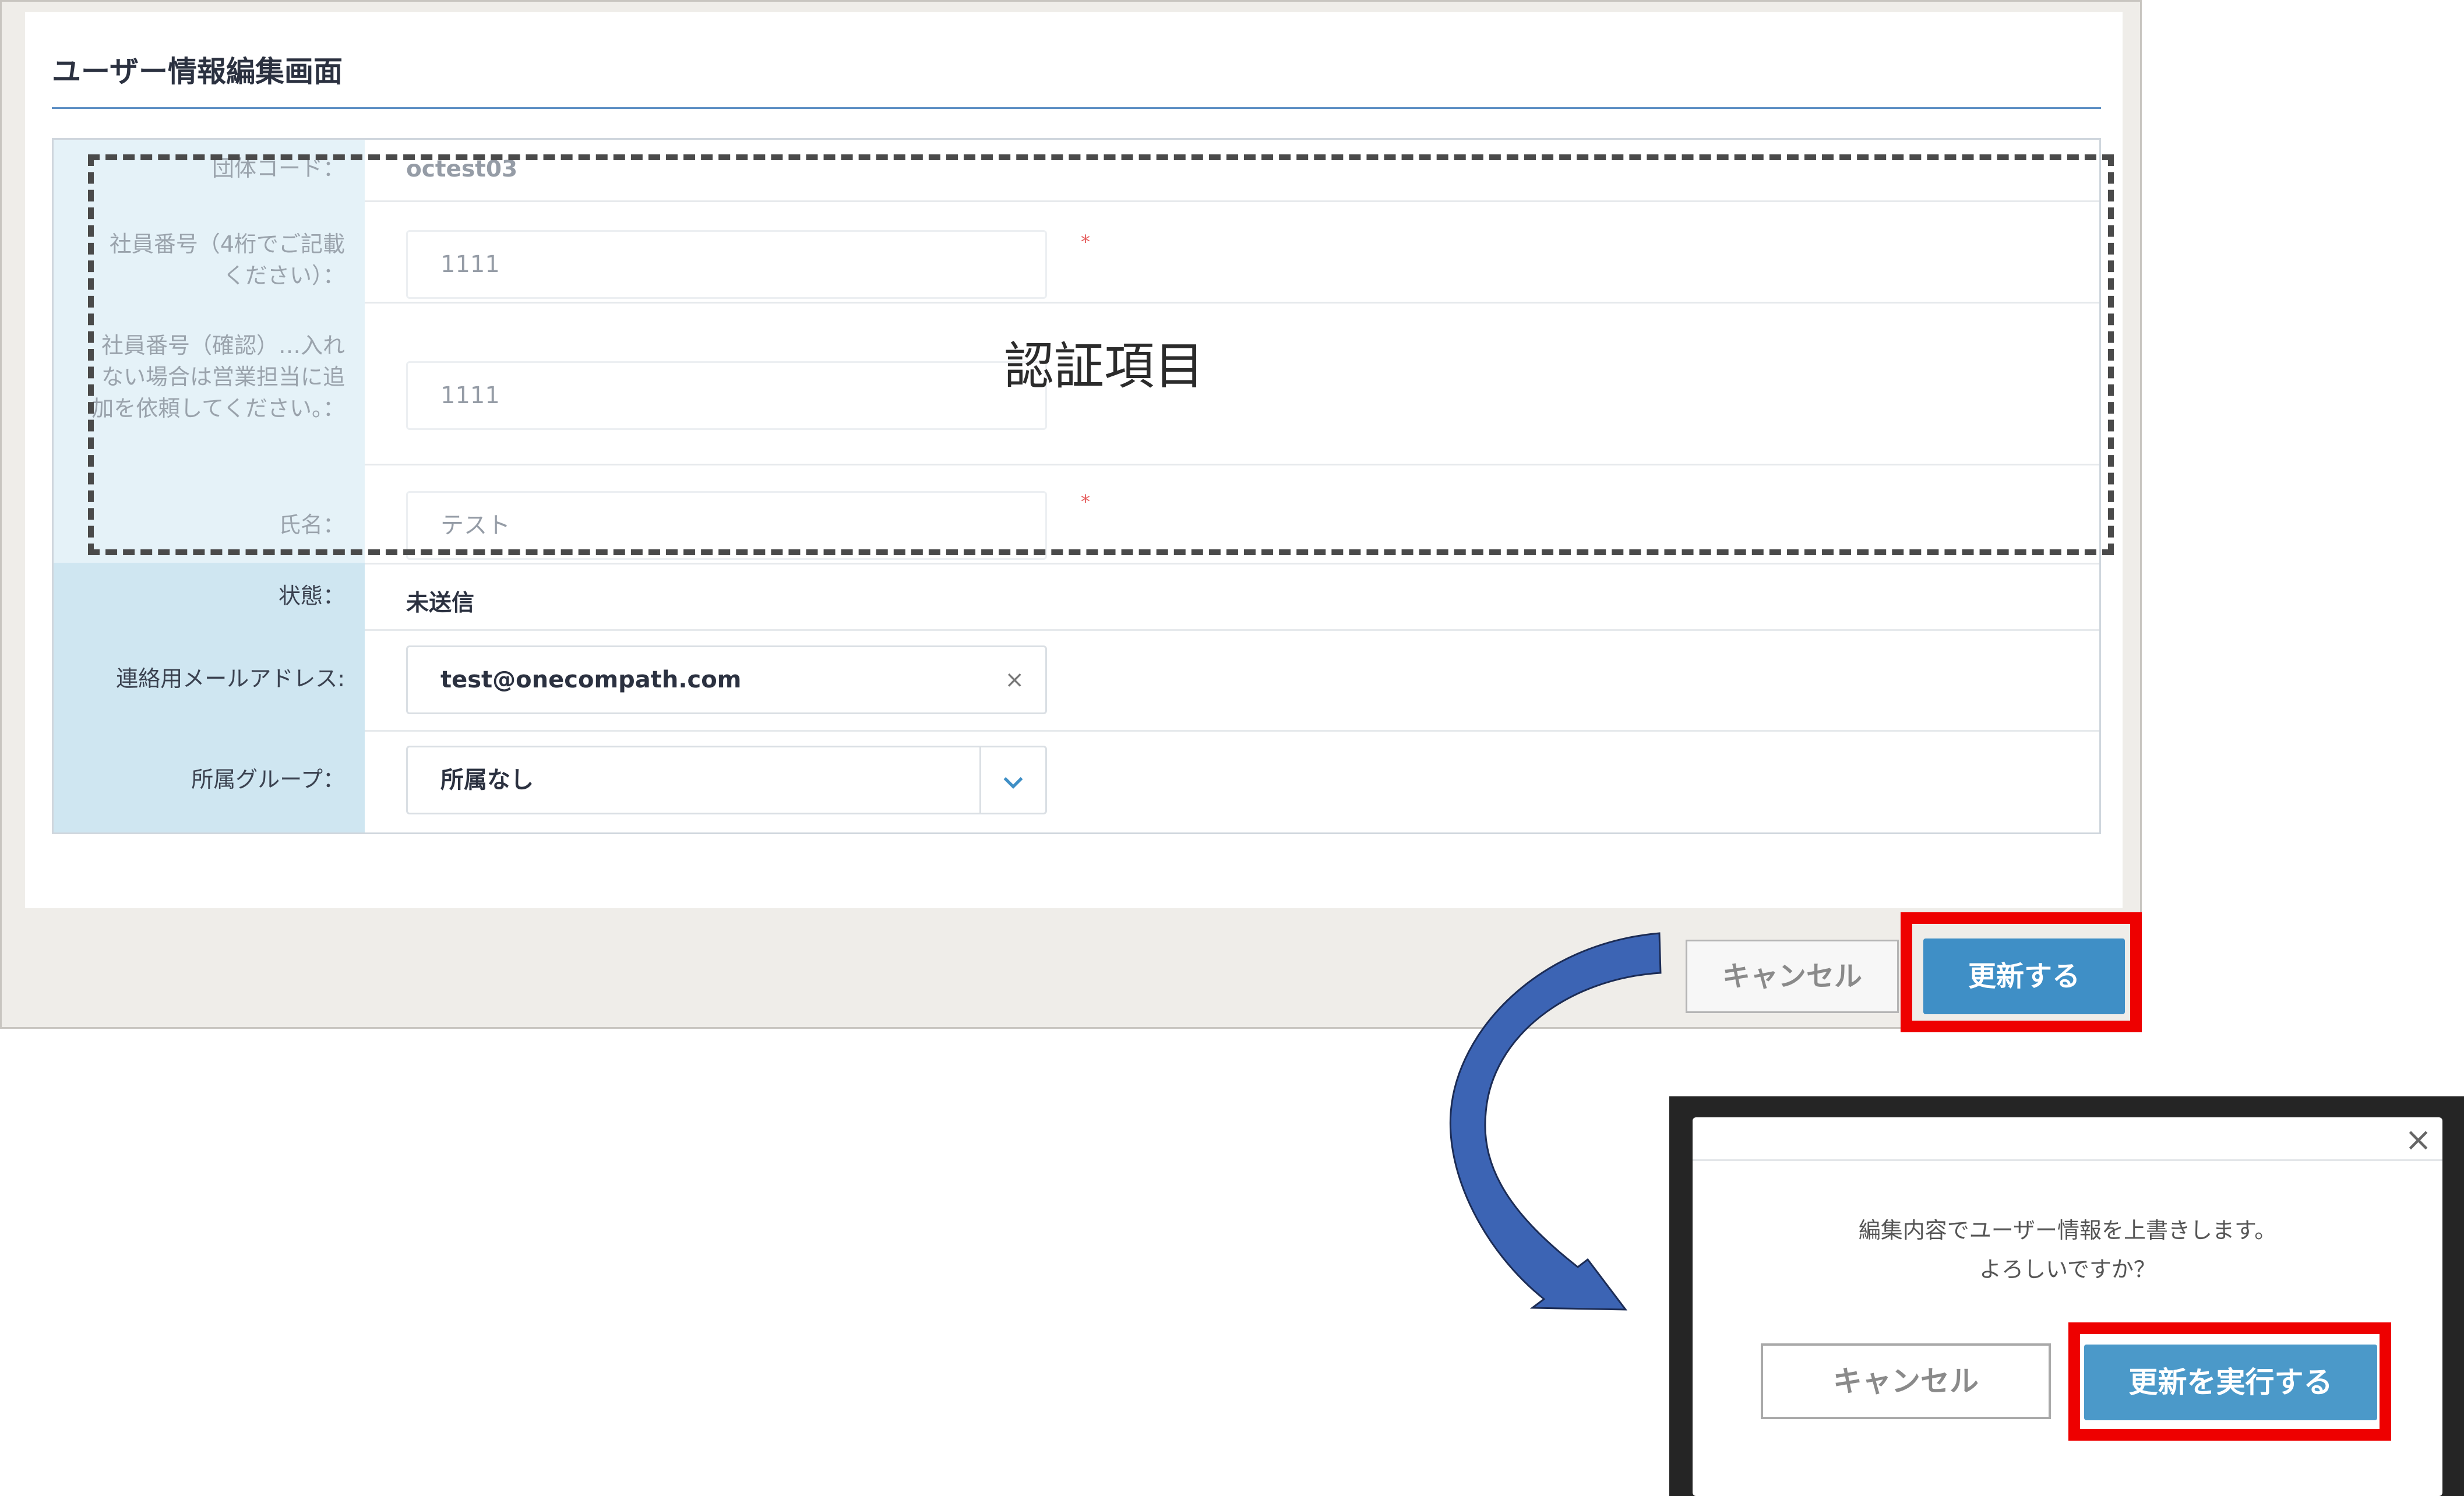 The width and height of the screenshot is (2464, 1496). I want to click on flow-arrow, so click(1555, 1121).